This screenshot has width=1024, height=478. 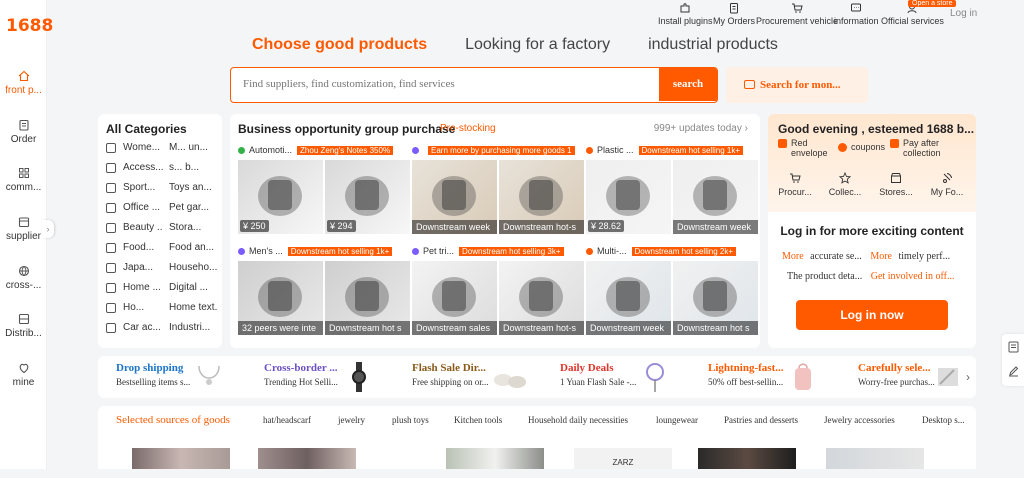 I want to click on product-group-header: Men's ... Downstream hot selling 1k+, so click(x=321, y=251).